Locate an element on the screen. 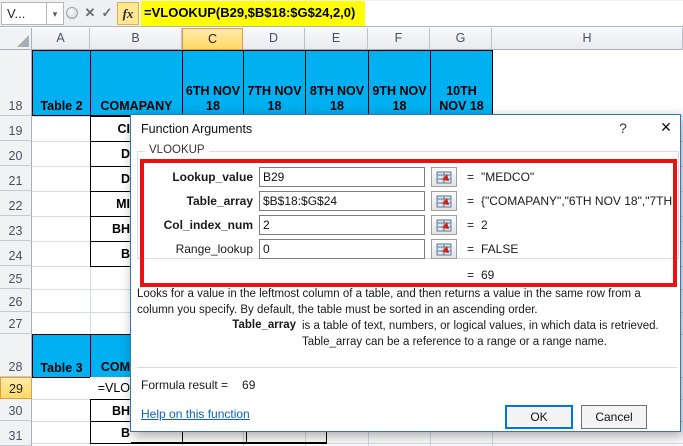  cell-b29-formula: =VLO is located at coordinates (110, 388).